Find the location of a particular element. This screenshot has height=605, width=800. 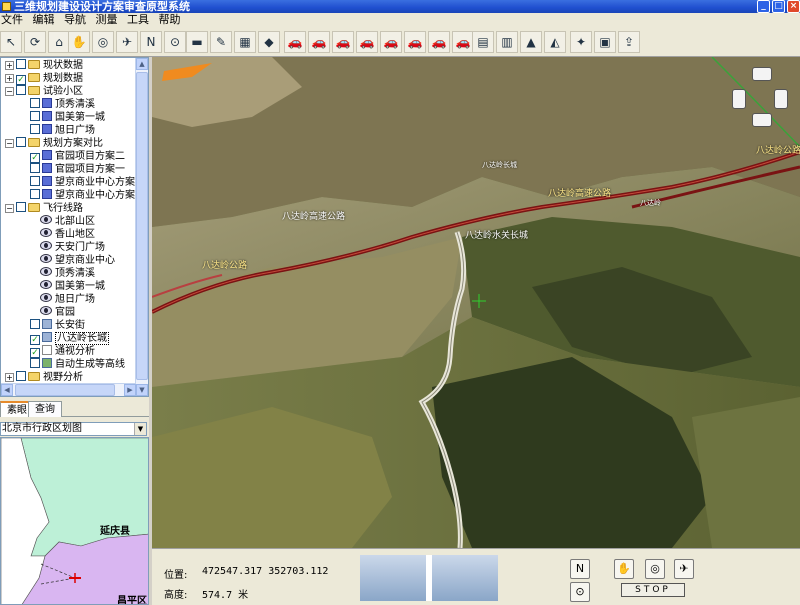

map-label: 八达岭公路 is located at coordinates (778, 149).